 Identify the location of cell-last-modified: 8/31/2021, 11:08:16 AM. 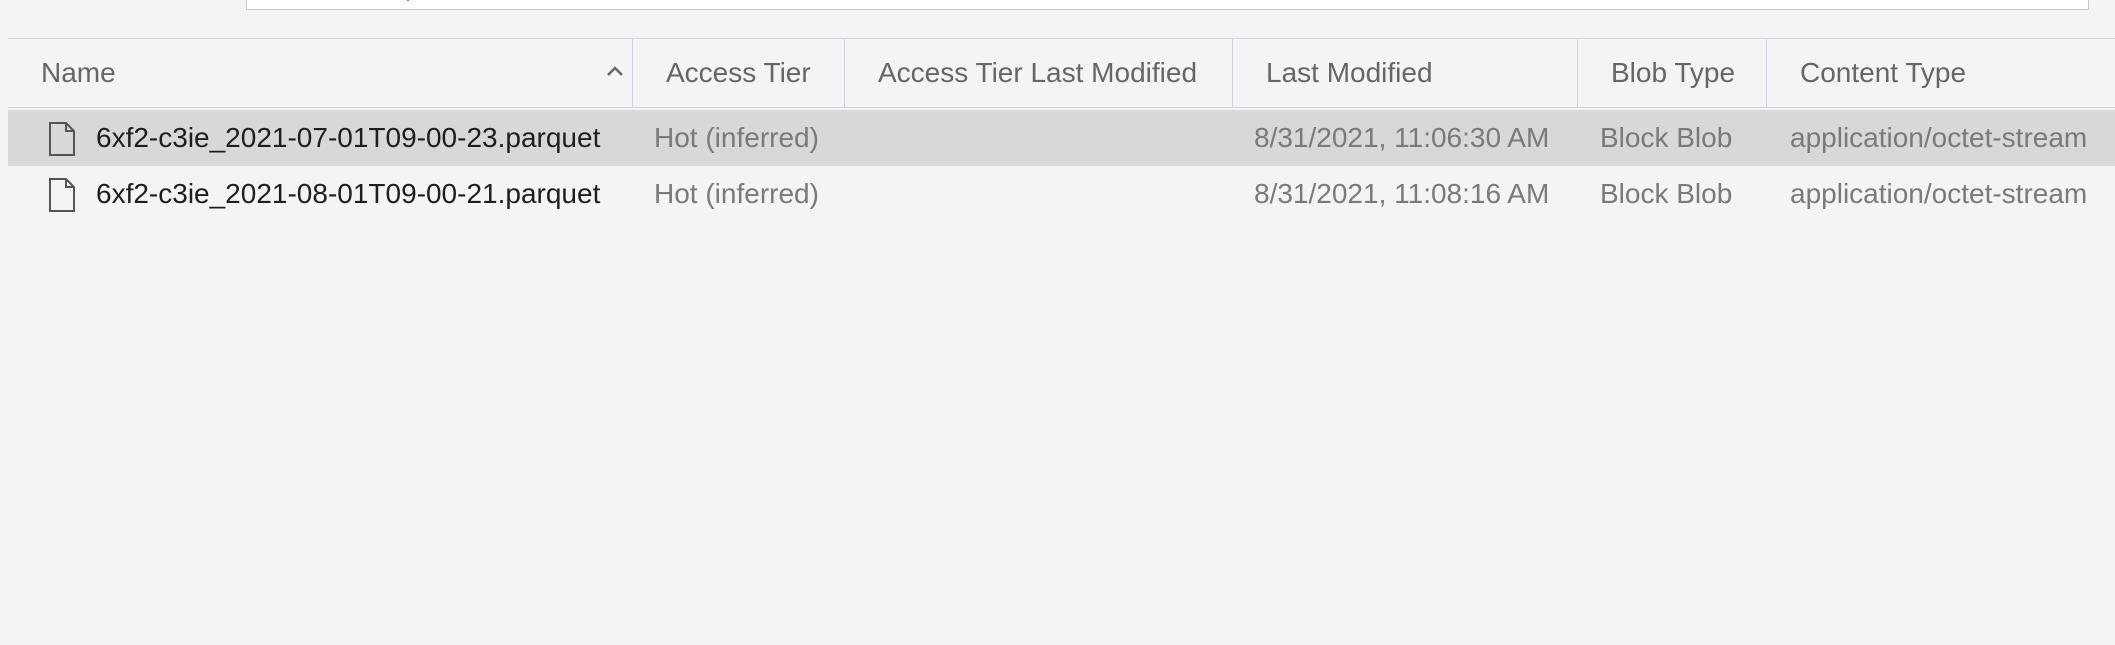
(1402, 193).